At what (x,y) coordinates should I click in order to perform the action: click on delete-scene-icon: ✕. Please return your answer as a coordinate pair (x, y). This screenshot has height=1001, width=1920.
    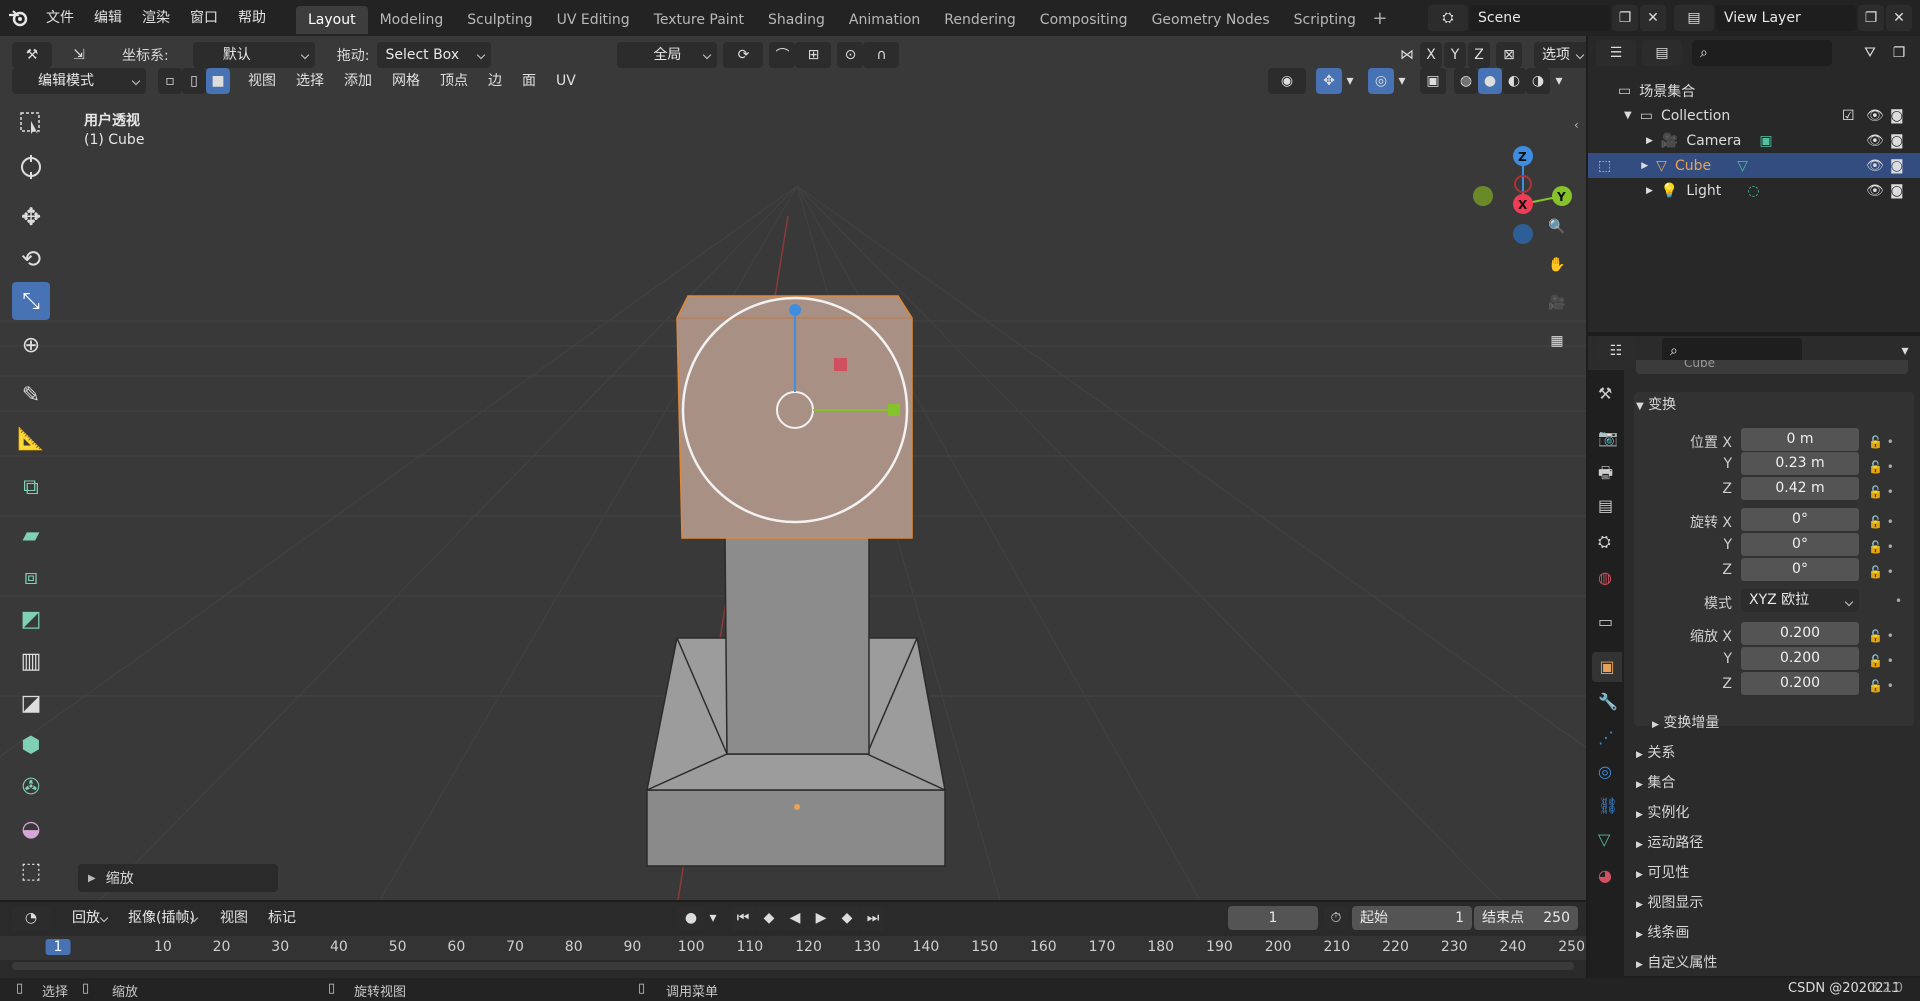
    Looking at the image, I should click on (1653, 18).